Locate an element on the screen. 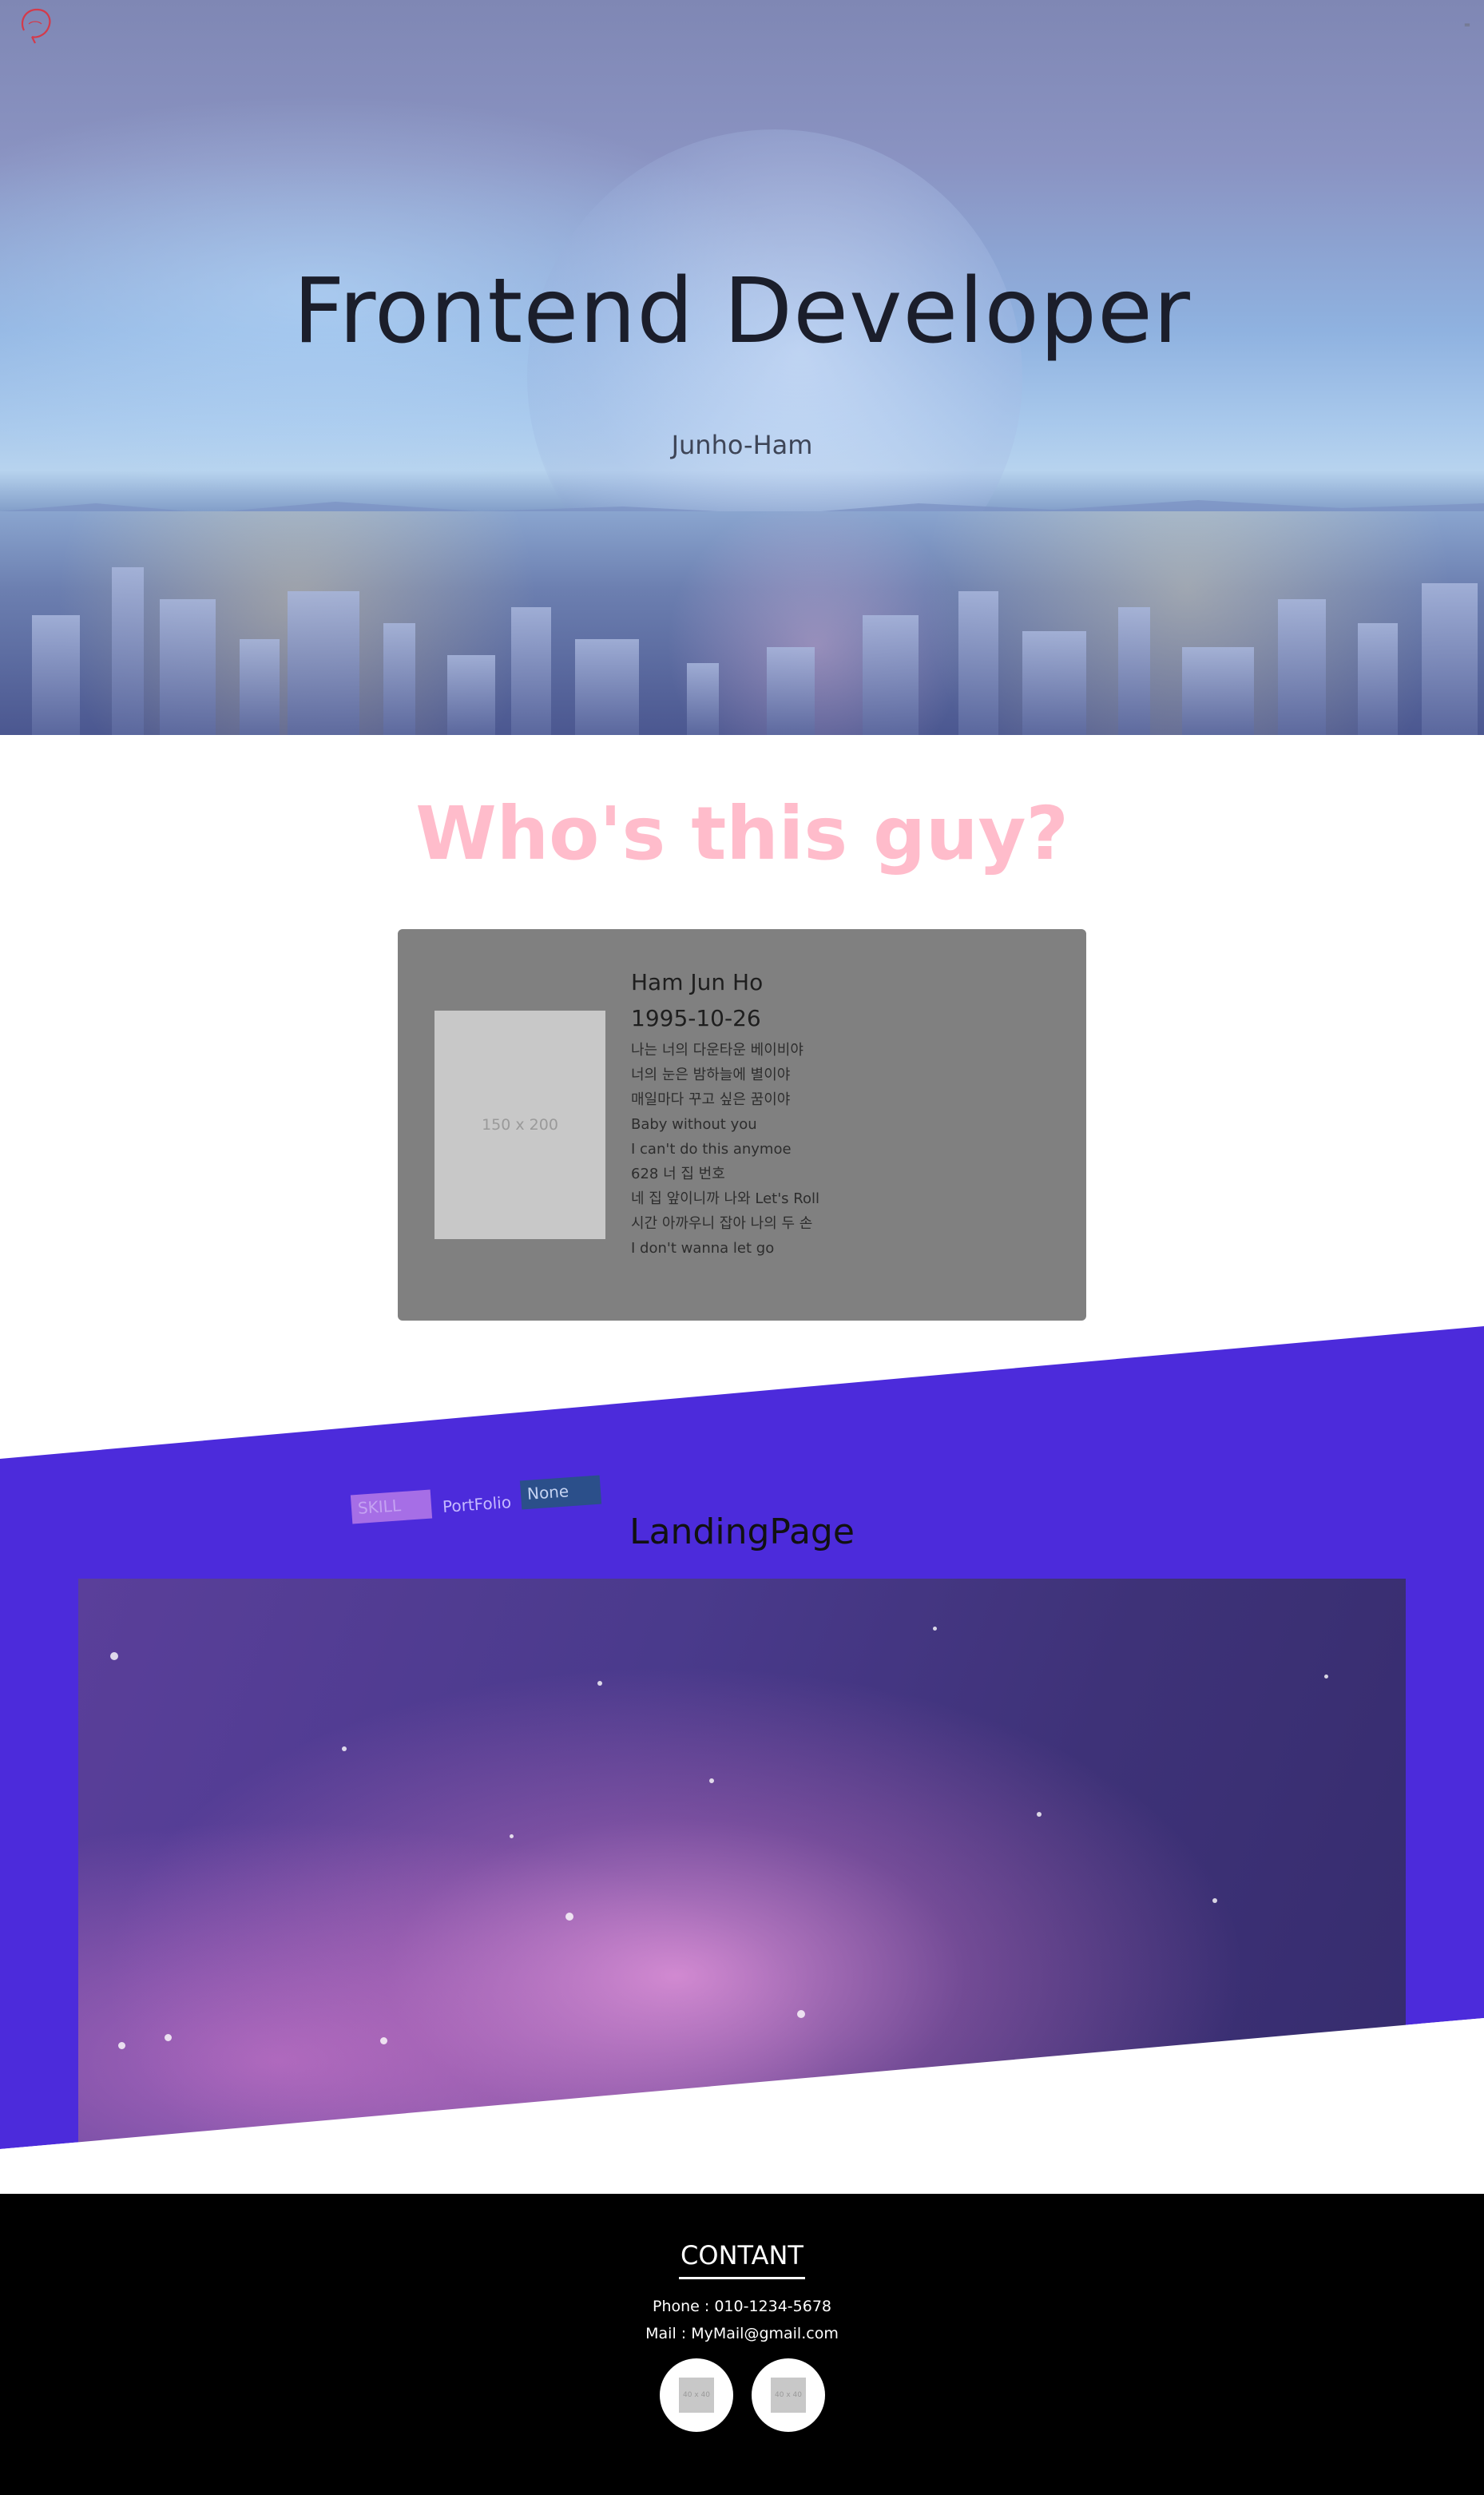 Image resolution: width=1484 pixels, height=2495 pixels. about-heading: Who's this guy? is located at coordinates (742, 833).